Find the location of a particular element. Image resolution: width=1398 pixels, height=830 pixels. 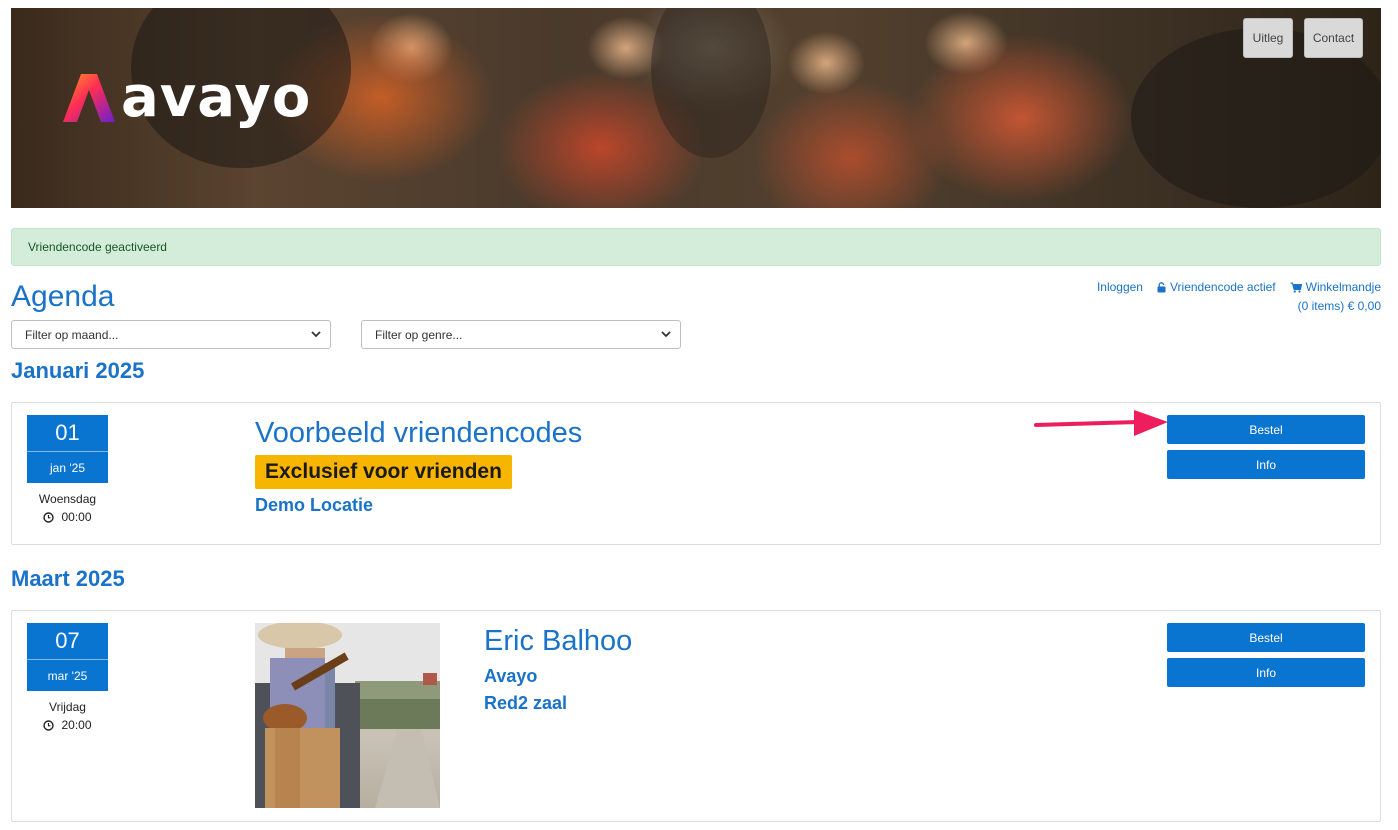

event-day: 07 is located at coordinates (67, 641).